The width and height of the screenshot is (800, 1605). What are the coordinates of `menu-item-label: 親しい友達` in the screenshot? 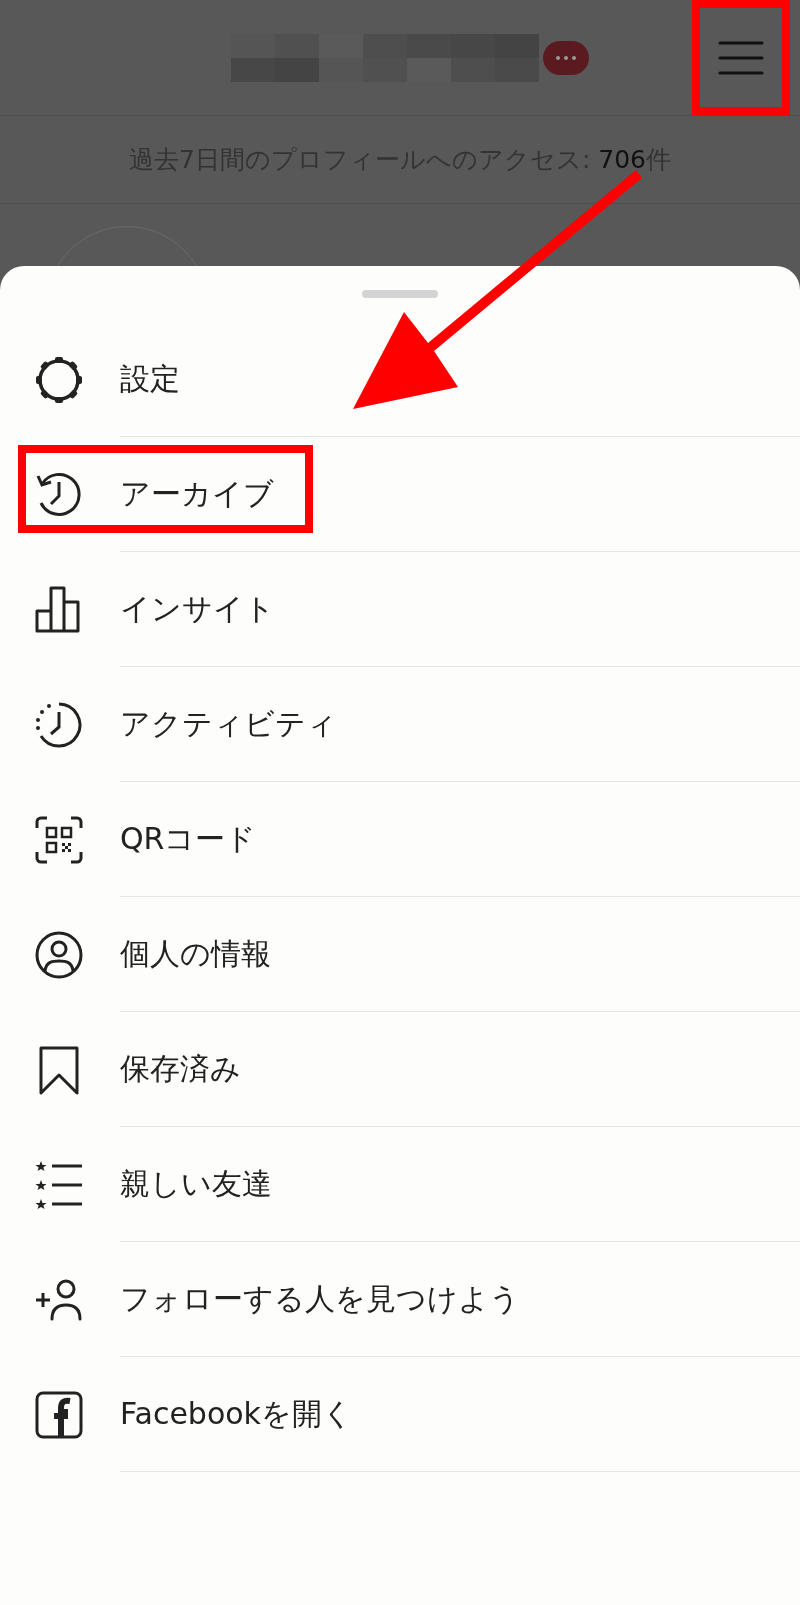 It's located at (196, 1184).